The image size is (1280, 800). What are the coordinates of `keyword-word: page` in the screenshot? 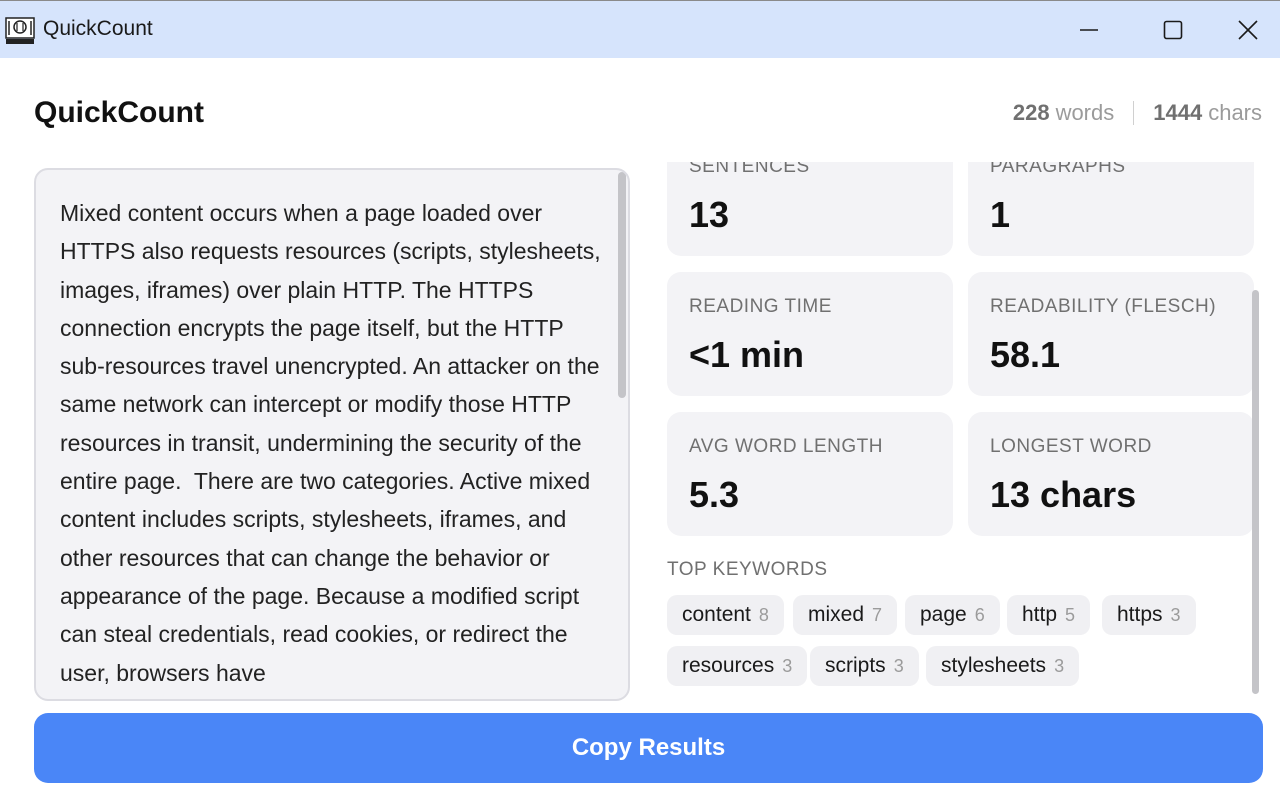 It's located at (943, 614).